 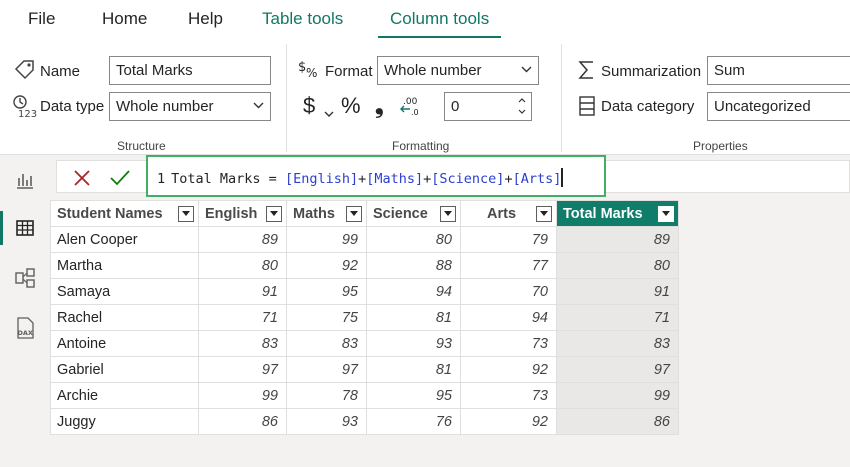 What do you see at coordinates (508, 291) in the screenshot?
I see `score-cell: 70` at bounding box center [508, 291].